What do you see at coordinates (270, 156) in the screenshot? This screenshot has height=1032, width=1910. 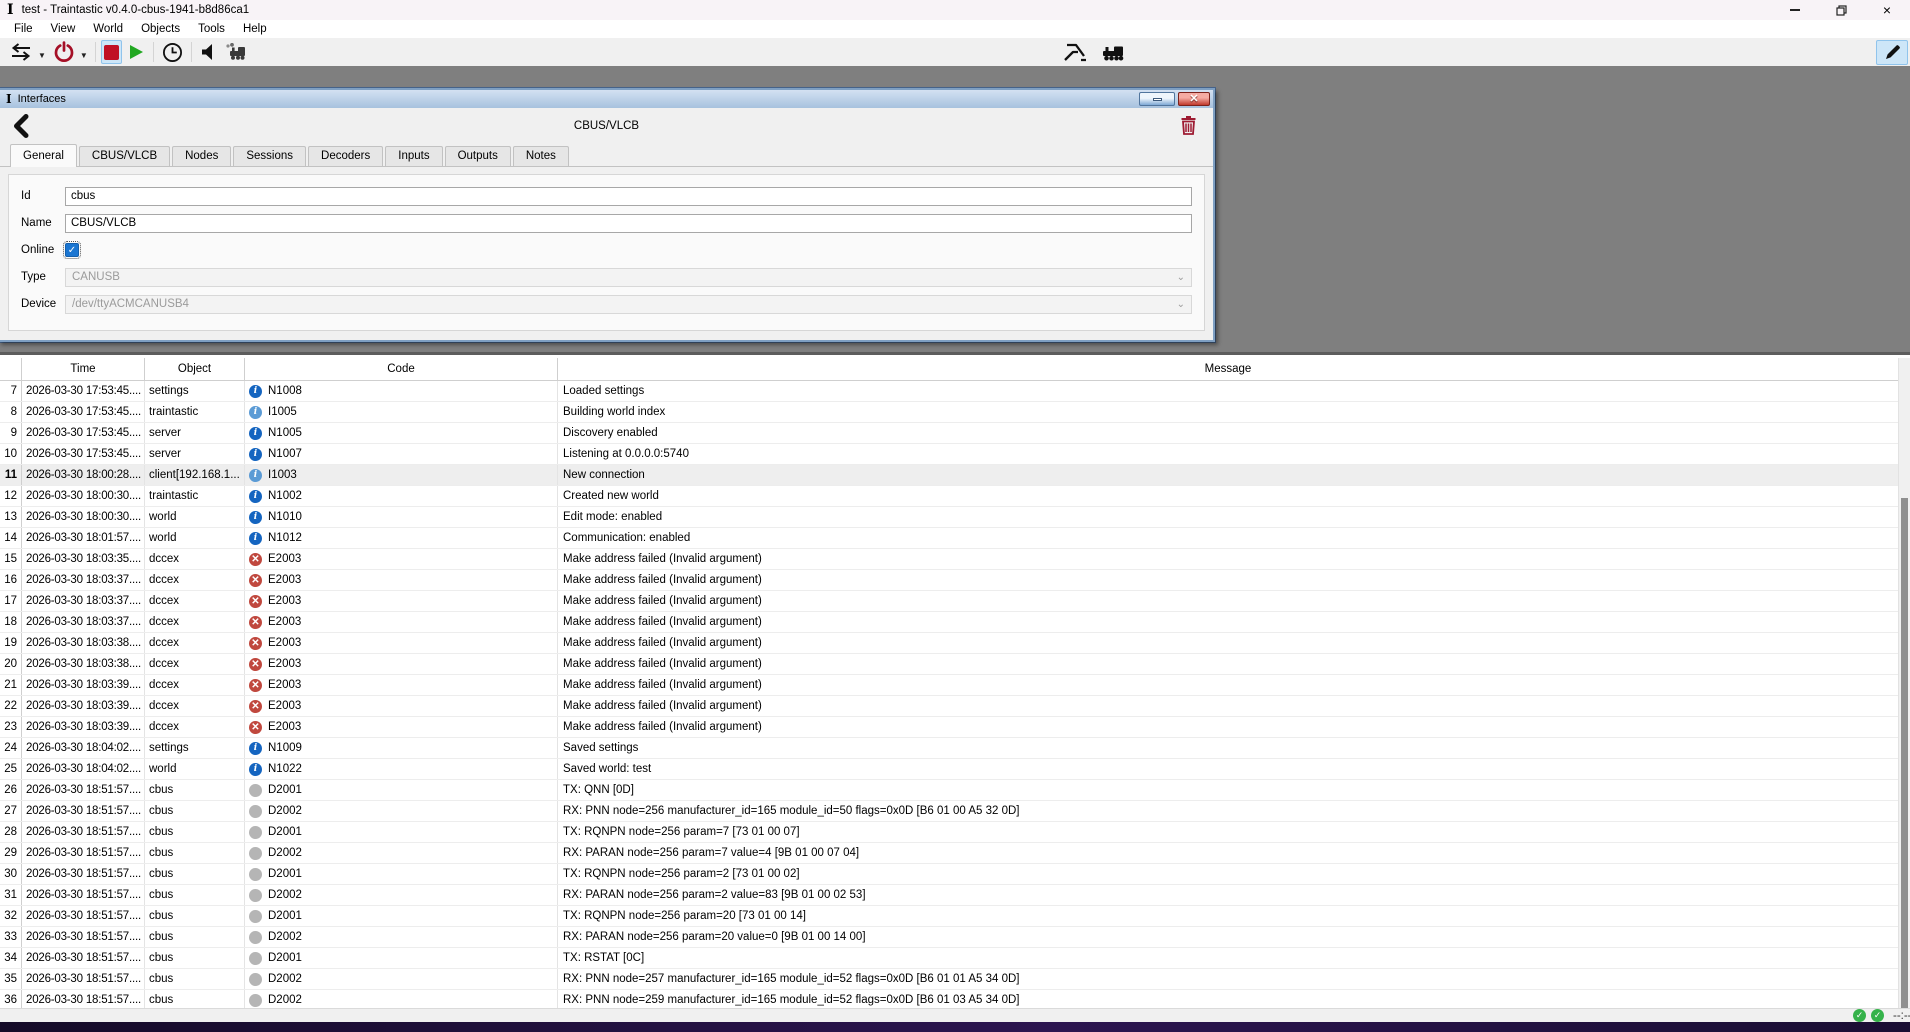 I see `tab-sessions: Sessions` at bounding box center [270, 156].